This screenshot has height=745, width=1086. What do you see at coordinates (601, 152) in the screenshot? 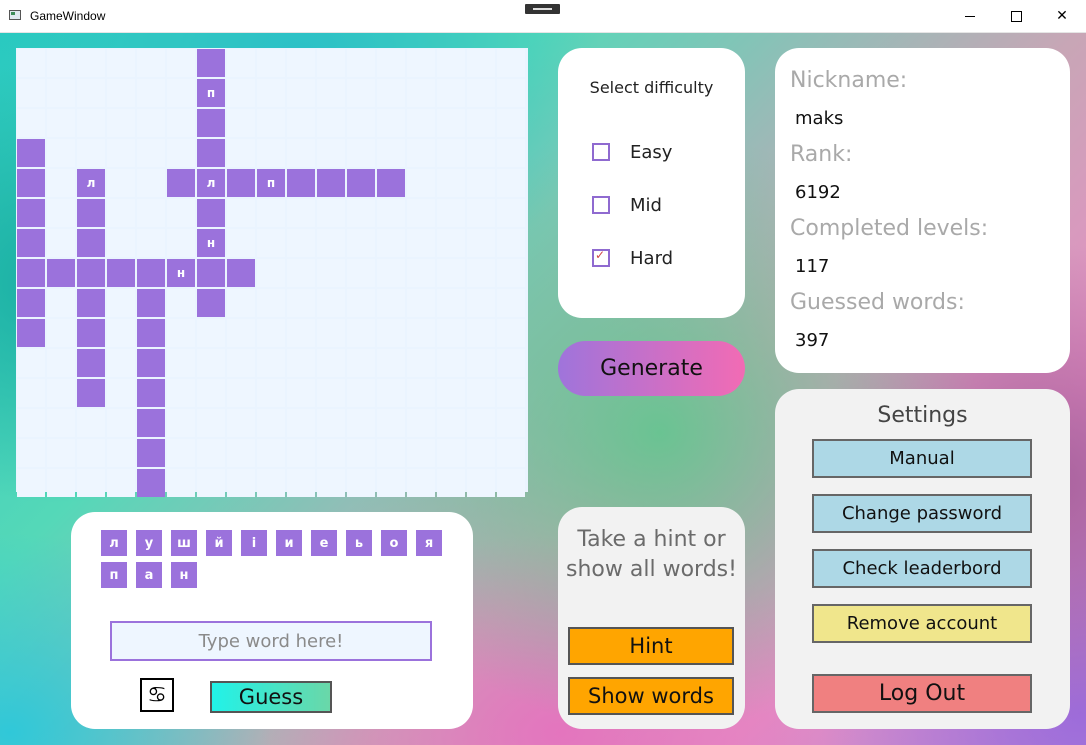
I see `easy-checkbox` at bounding box center [601, 152].